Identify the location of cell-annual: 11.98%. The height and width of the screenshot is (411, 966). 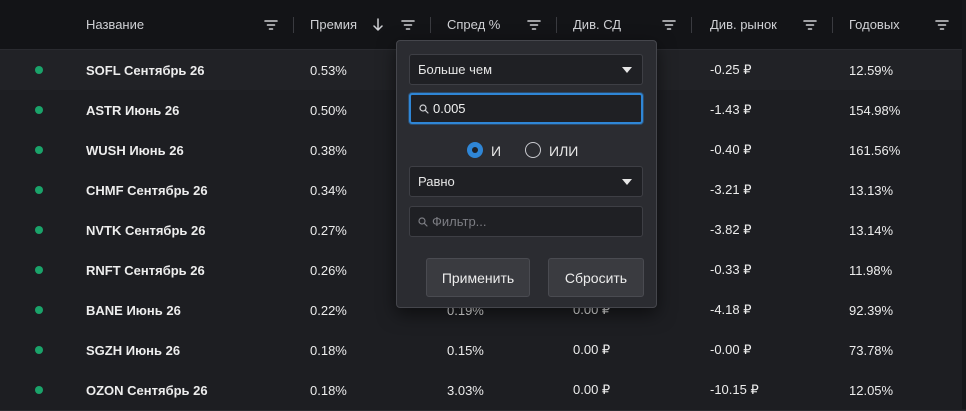
(871, 270).